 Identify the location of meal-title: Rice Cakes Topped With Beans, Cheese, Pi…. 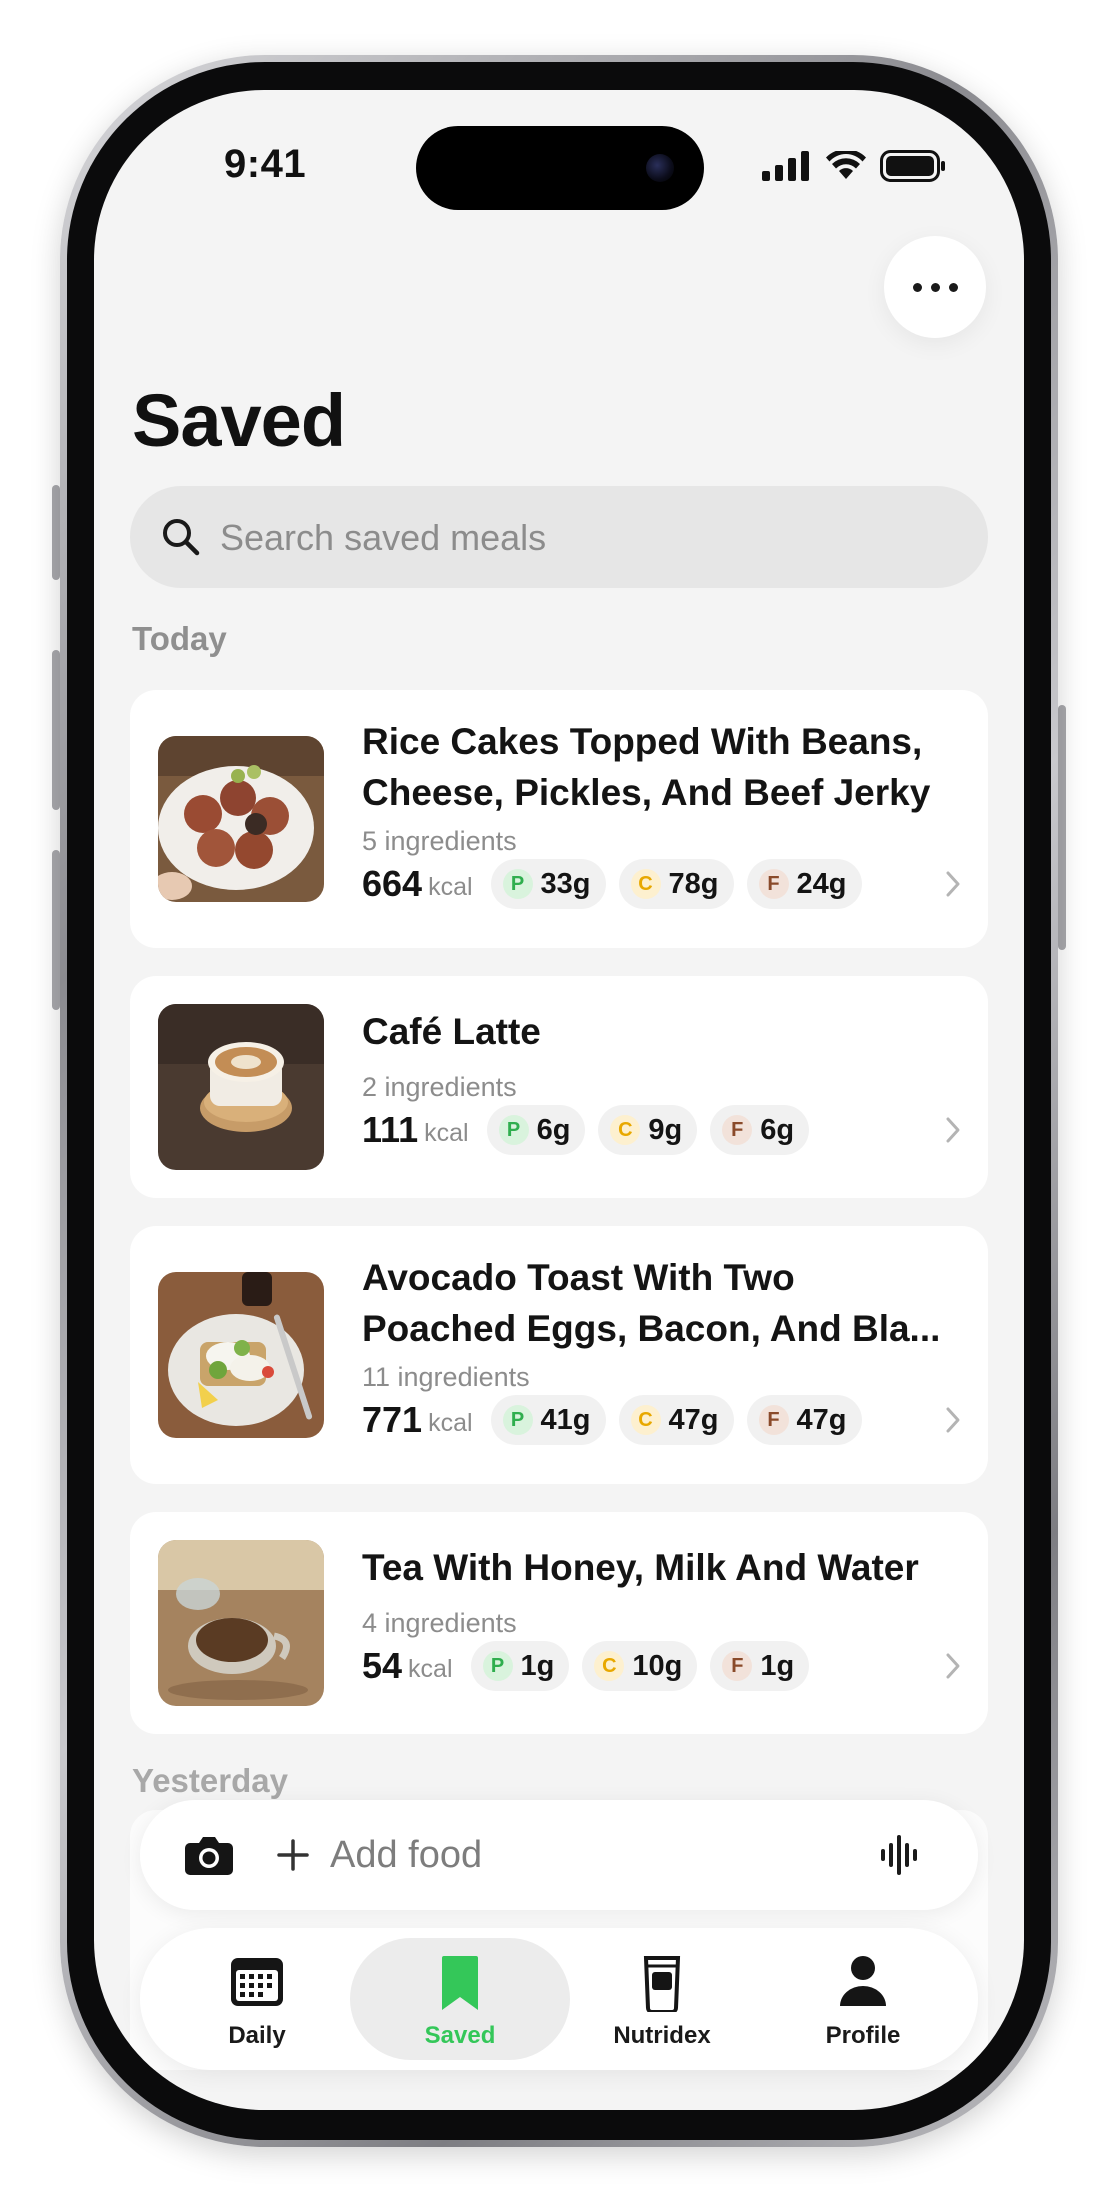
(662, 767).